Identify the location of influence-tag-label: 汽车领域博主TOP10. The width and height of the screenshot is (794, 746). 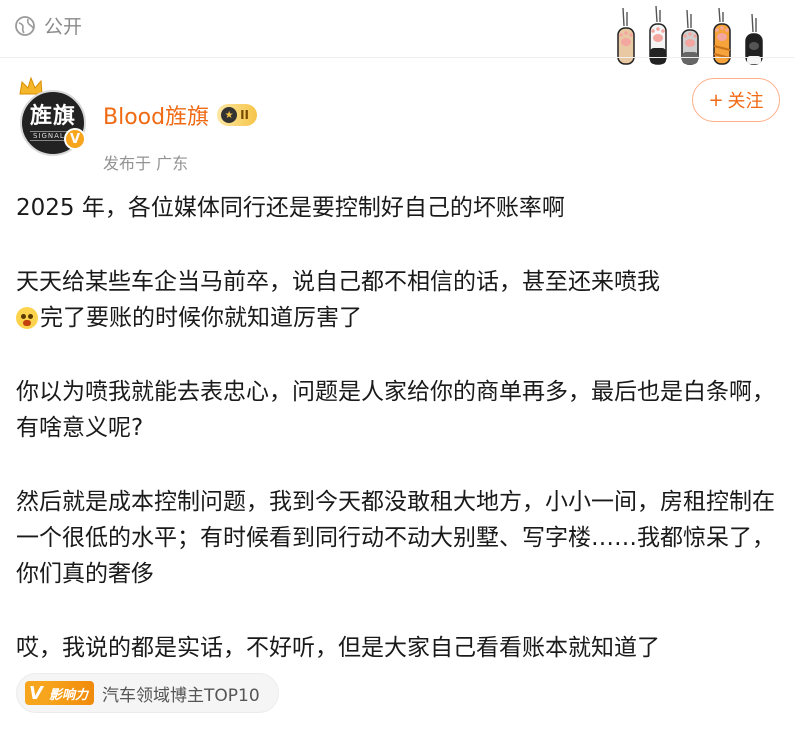
(181, 695).